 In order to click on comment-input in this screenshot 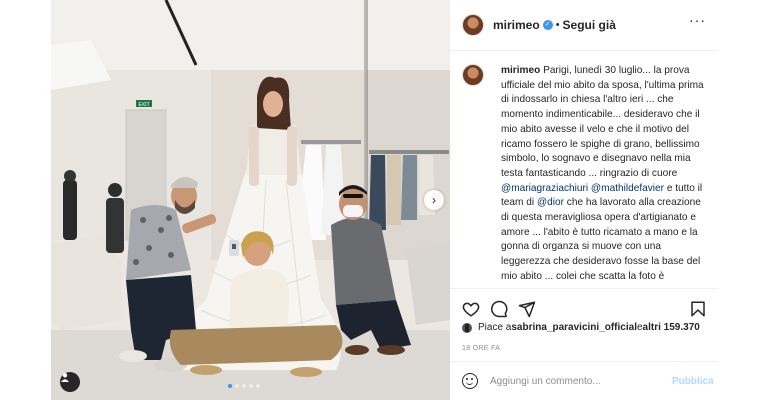, I will do `click(575, 381)`.